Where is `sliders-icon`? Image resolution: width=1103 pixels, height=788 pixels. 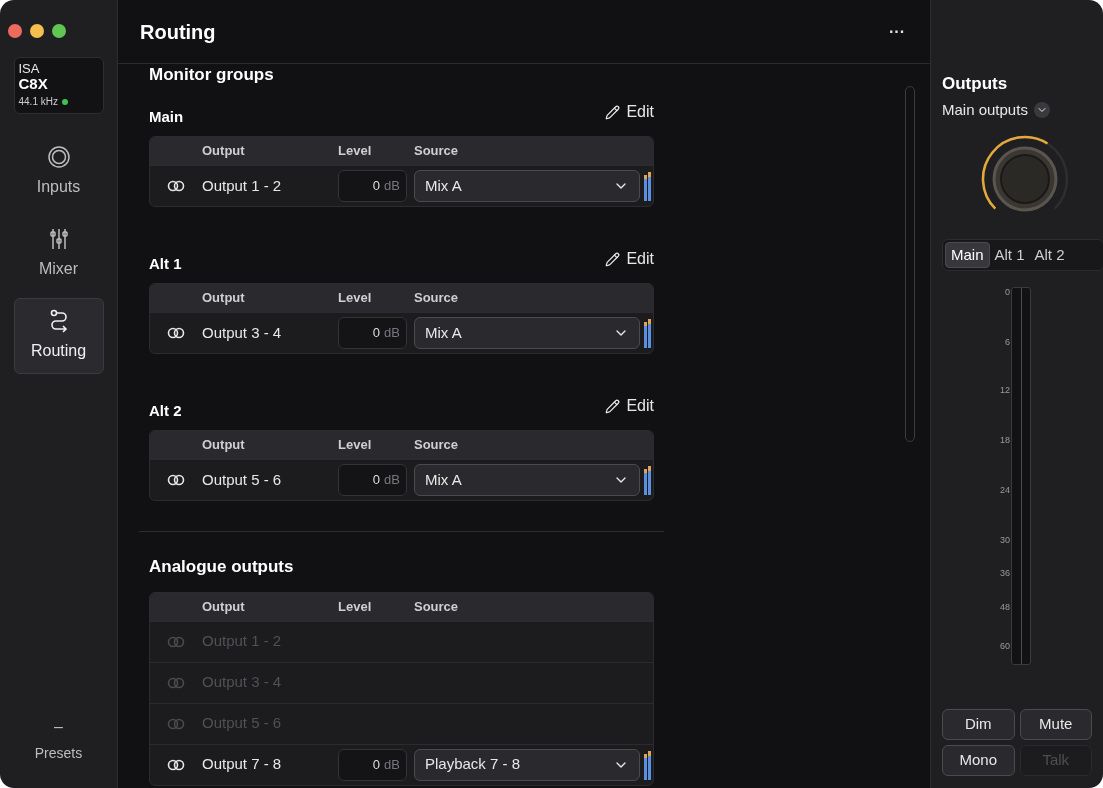
sliders-icon is located at coordinates (58, 239).